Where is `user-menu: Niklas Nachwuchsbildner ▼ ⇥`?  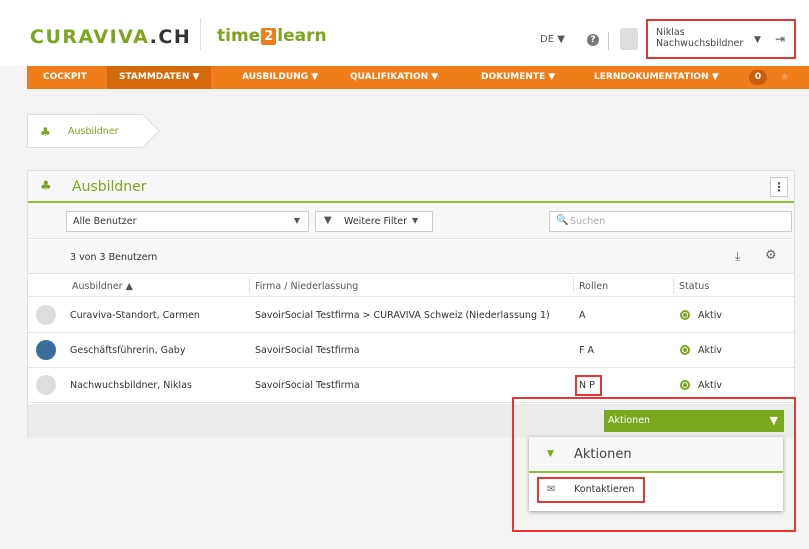 user-menu: Niklas Nachwuchsbildner ▼ ⇥ is located at coordinates (721, 39).